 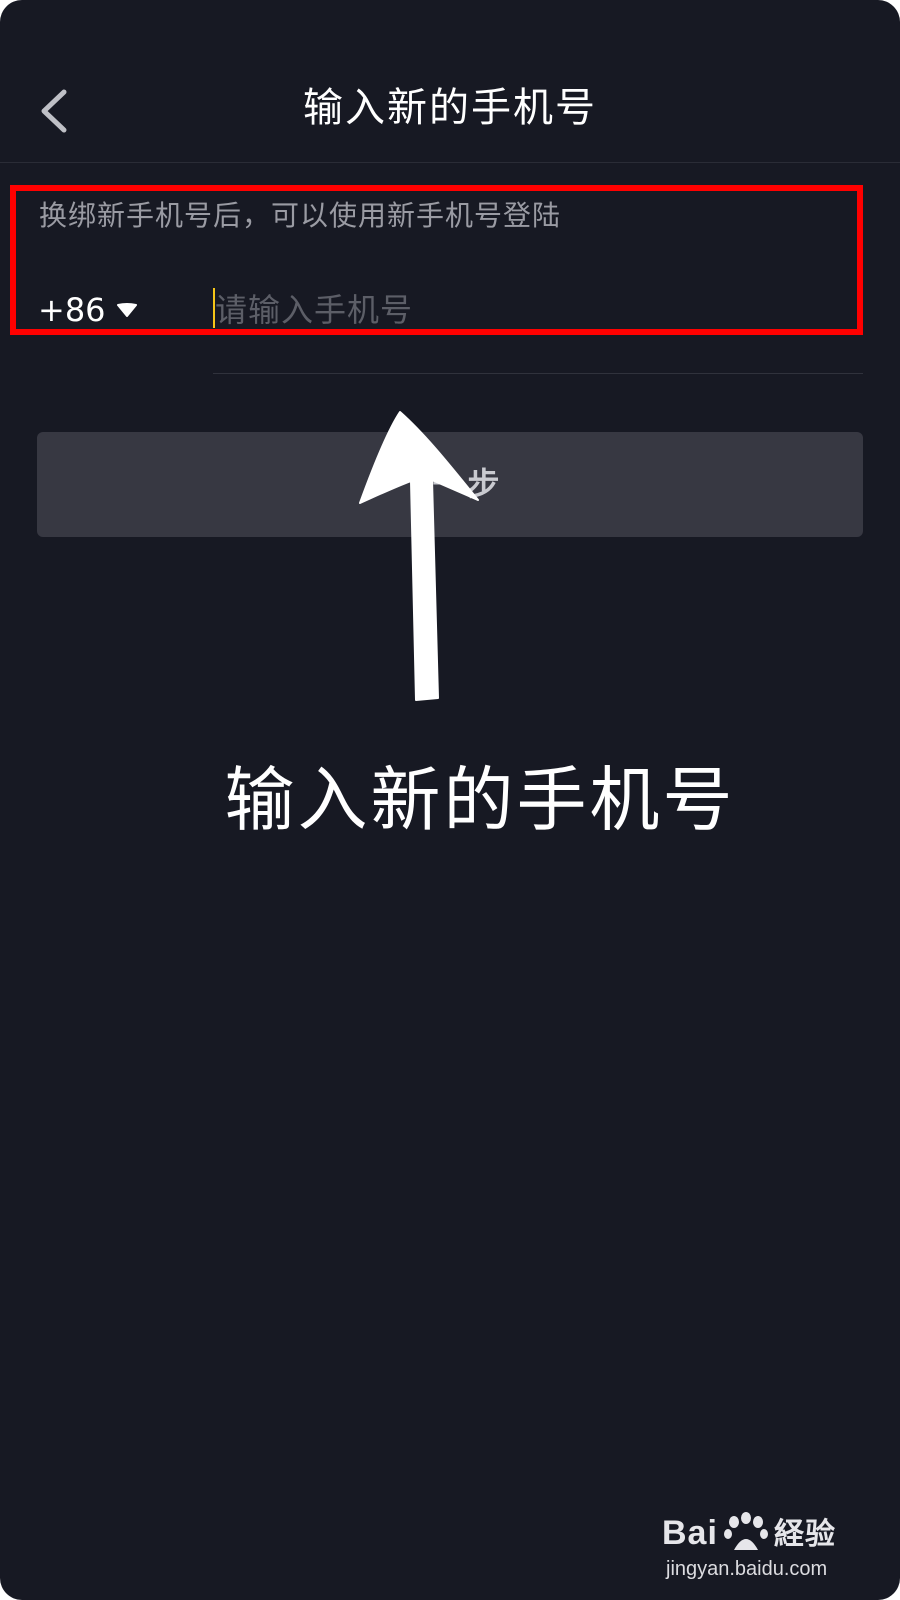 What do you see at coordinates (538, 373) in the screenshot?
I see `input-underline` at bounding box center [538, 373].